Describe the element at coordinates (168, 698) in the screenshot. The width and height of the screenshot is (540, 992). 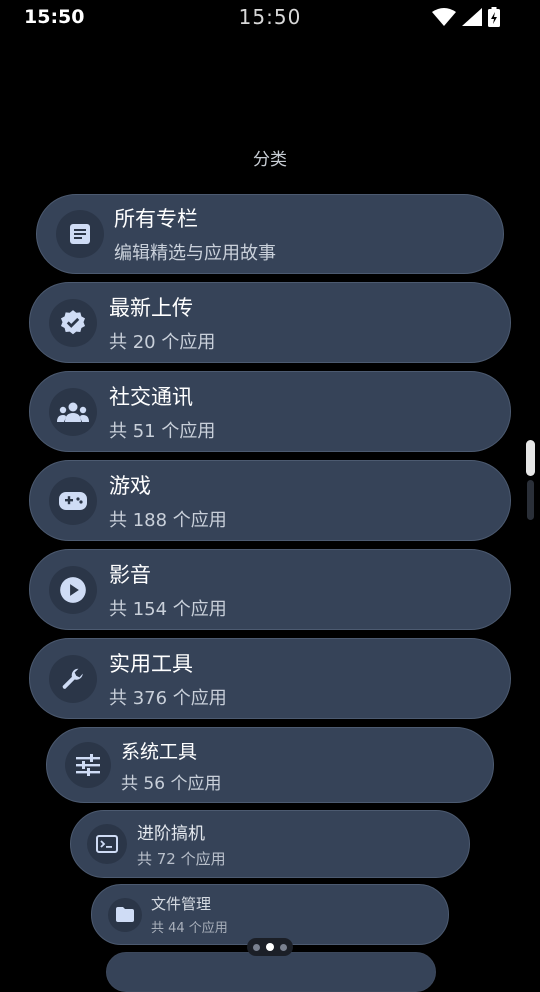
I see `category-subtitle: 共 376 个应用` at that location.